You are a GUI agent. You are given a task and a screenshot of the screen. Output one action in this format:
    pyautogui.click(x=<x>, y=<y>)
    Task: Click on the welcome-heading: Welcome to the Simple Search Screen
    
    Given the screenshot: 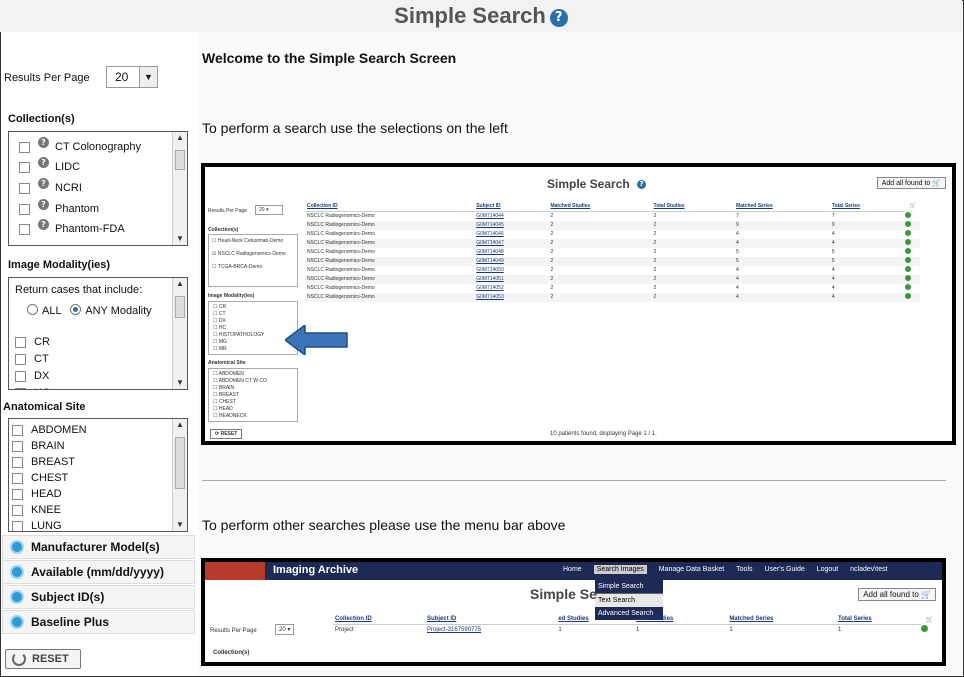 What is the action you would take?
    pyautogui.click(x=329, y=58)
    